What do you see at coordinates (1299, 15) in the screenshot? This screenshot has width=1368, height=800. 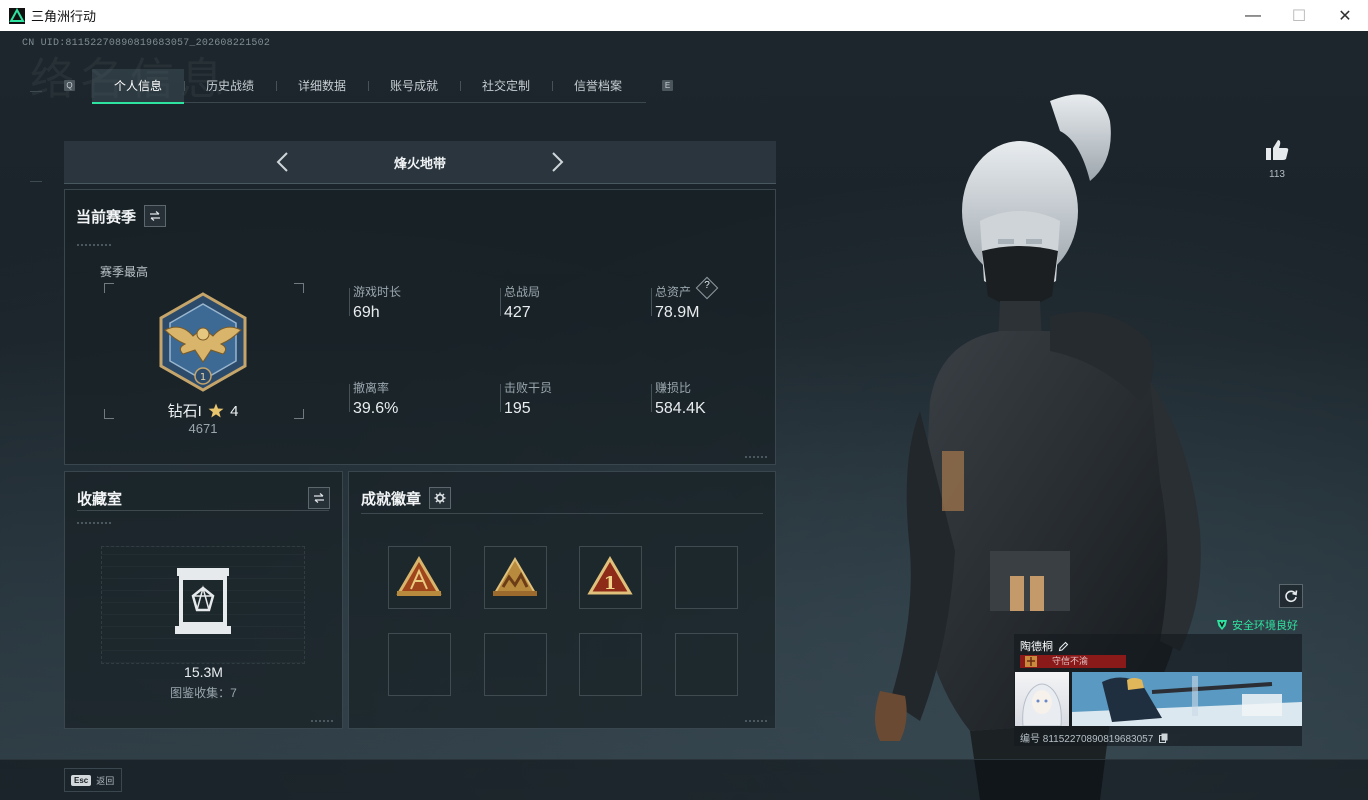 I see `maximize-button: ☐` at bounding box center [1299, 15].